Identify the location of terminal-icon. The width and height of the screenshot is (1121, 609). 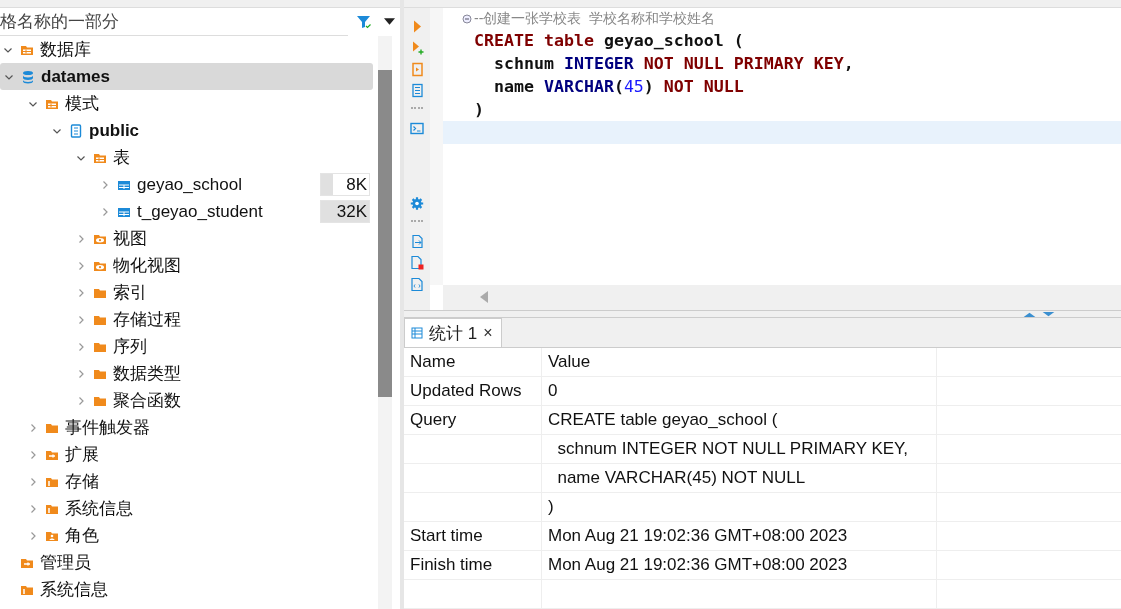
(417, 128).